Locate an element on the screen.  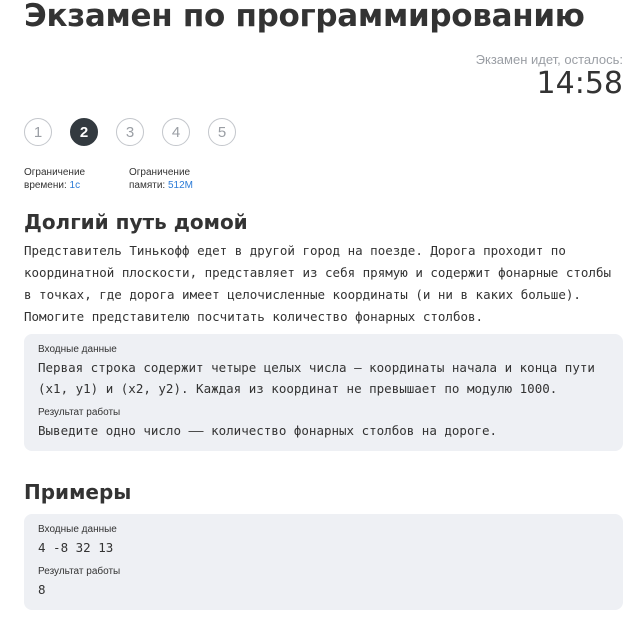
memory-limit-line2: памяти: 512М is located at coordinates (181, 185).